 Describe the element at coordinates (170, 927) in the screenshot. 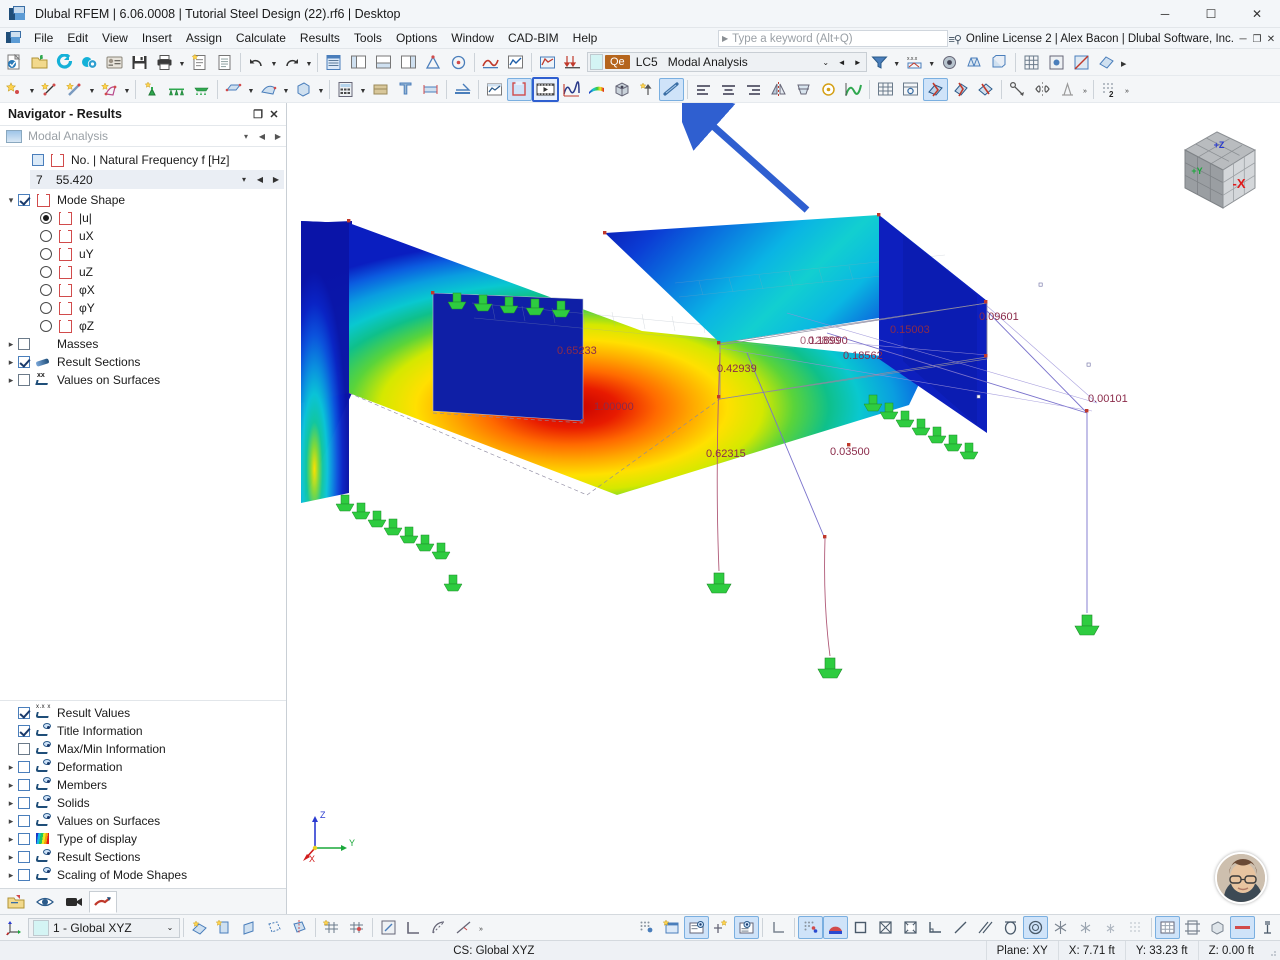

I see `coordinate-system-caret-icon: ⌄` at that location.